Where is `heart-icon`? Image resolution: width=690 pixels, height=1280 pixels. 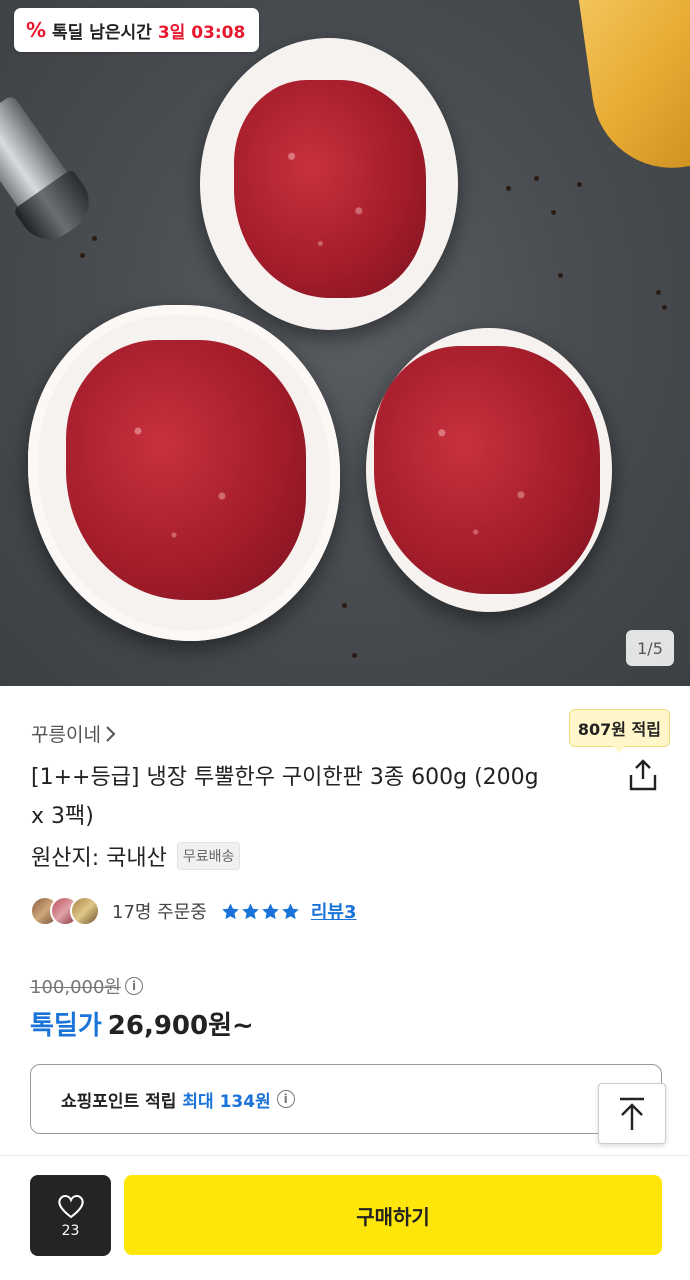 heart-icon is located at coordinates (70, 1206).